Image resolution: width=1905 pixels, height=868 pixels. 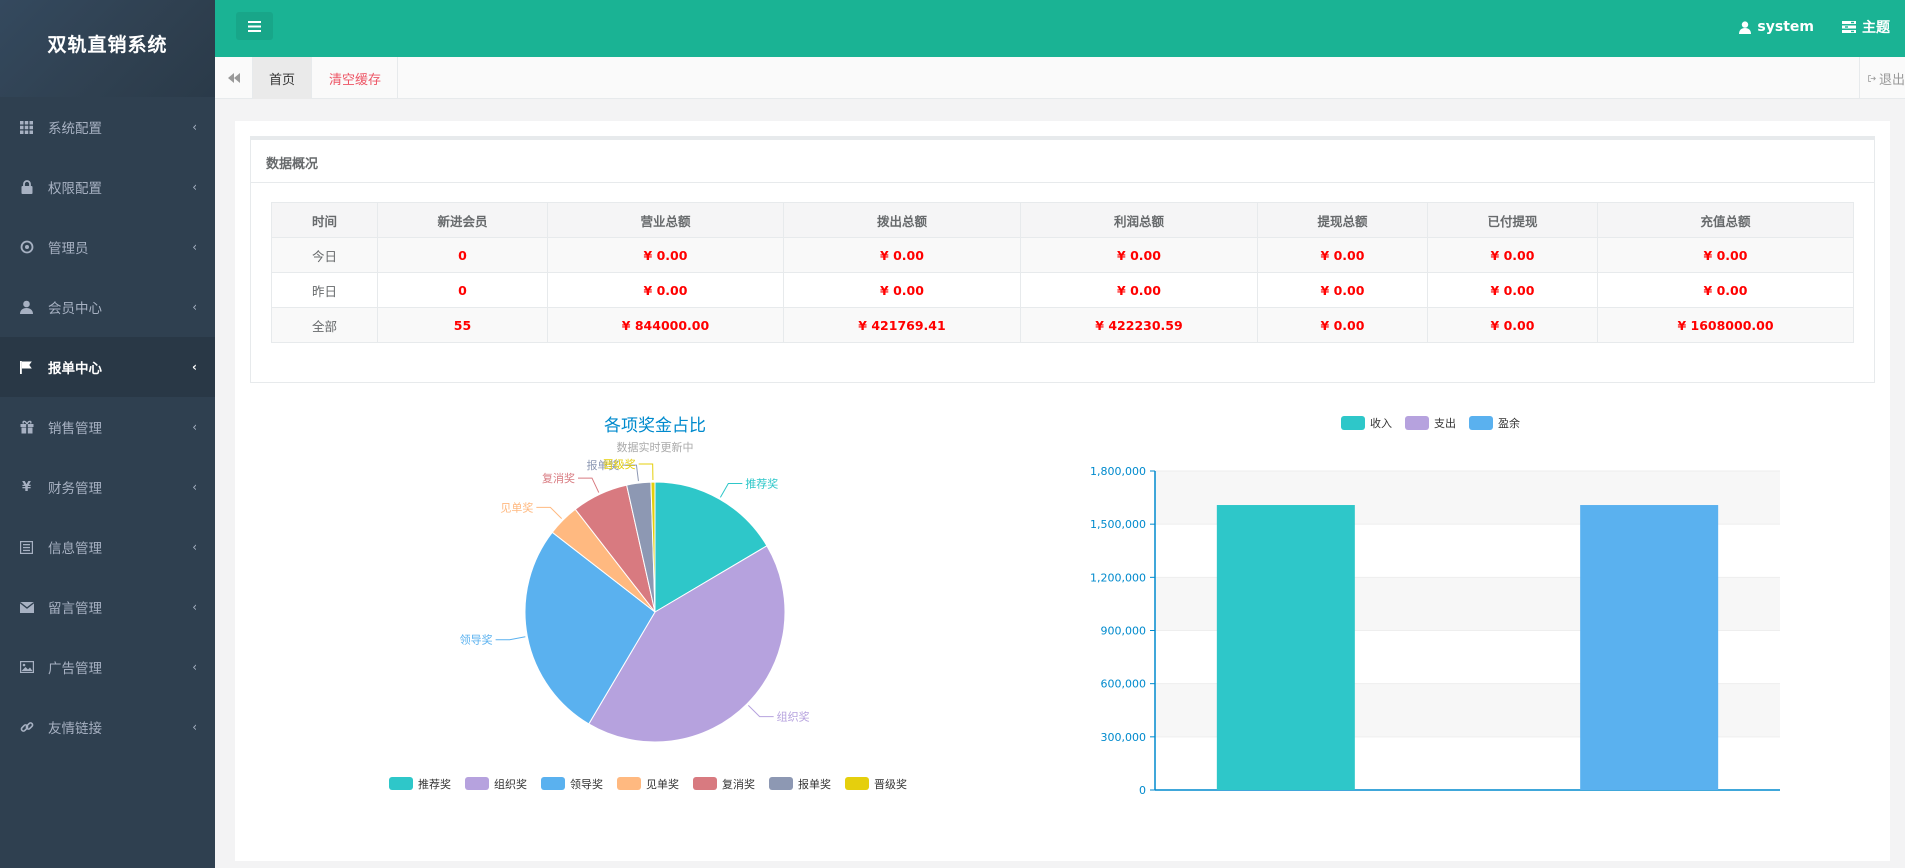 I want to click on legend-label: 晋级奖, so click(x=890, y=784).